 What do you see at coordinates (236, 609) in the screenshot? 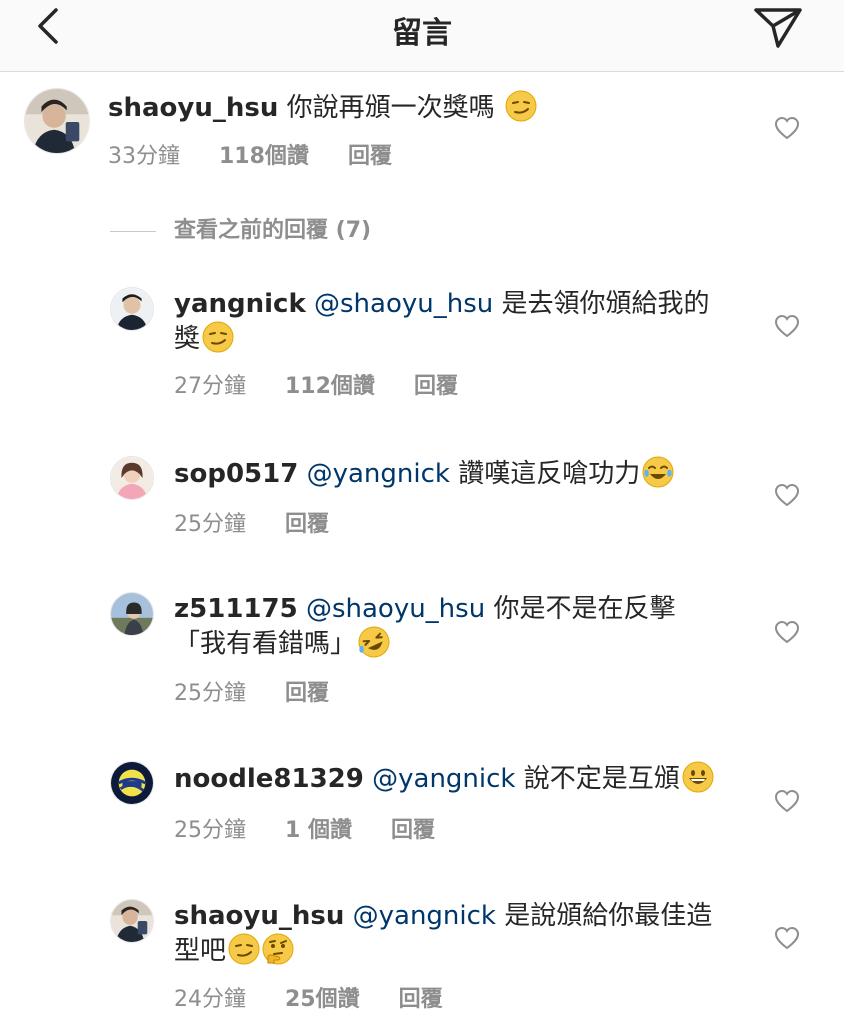
I see `username: z511175` at bounding box center [236, 609].